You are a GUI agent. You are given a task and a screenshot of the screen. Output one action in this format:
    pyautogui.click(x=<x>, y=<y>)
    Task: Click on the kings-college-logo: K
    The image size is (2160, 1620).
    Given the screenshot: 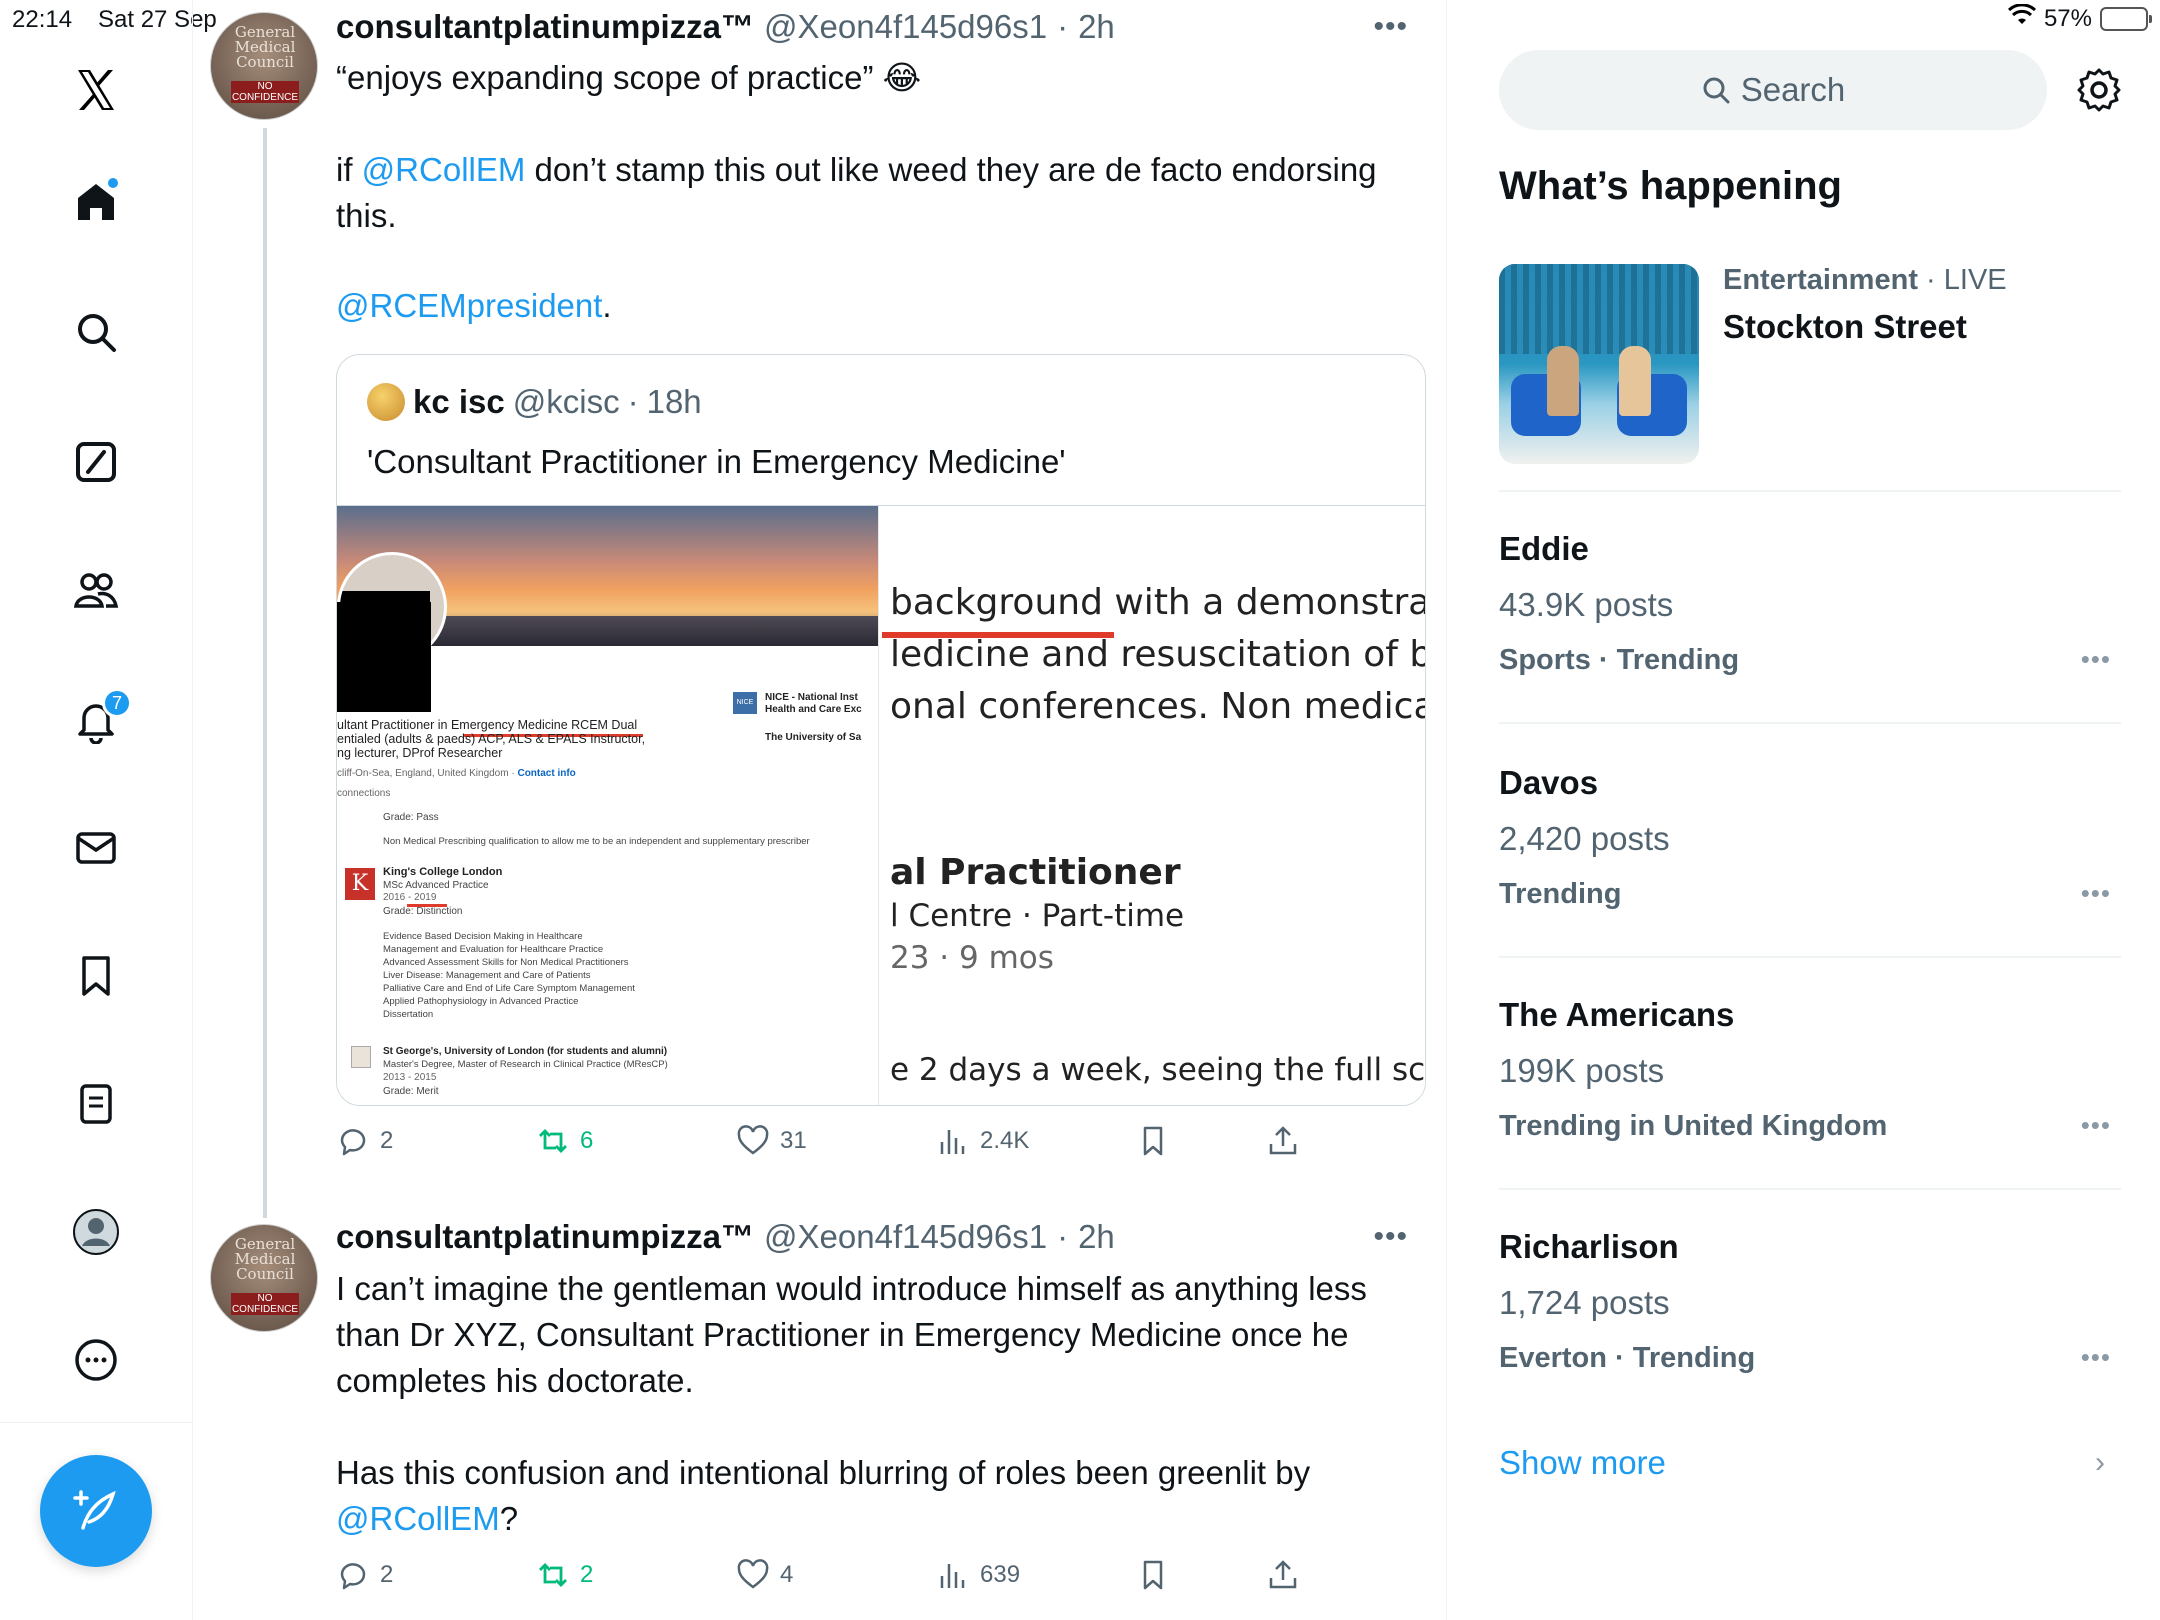 What is the action you would take?
    pyautogui.click(x=360, y=884)
    